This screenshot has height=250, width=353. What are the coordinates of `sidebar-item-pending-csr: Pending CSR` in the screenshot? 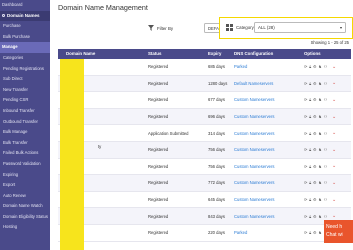 It's located at (25, 100).